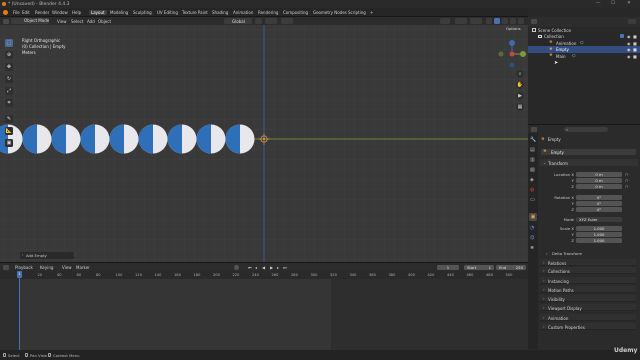  I want to click on mode-dropdown: Object Mode, so click(30, 21).